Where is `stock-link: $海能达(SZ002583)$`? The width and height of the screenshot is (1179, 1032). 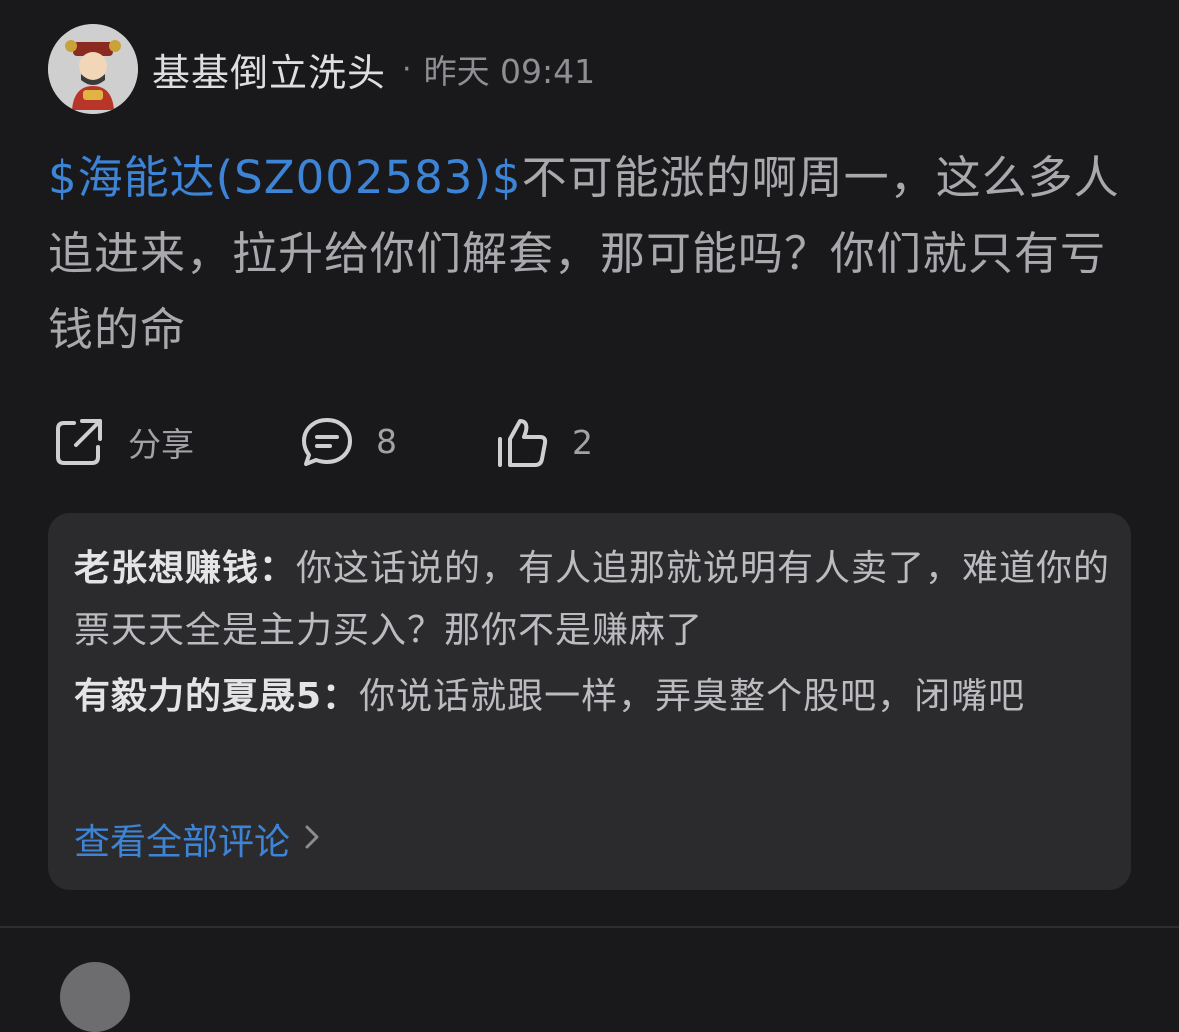
stock-link: $海能达(SZ002583)$ is located at coordinates (285, 177).